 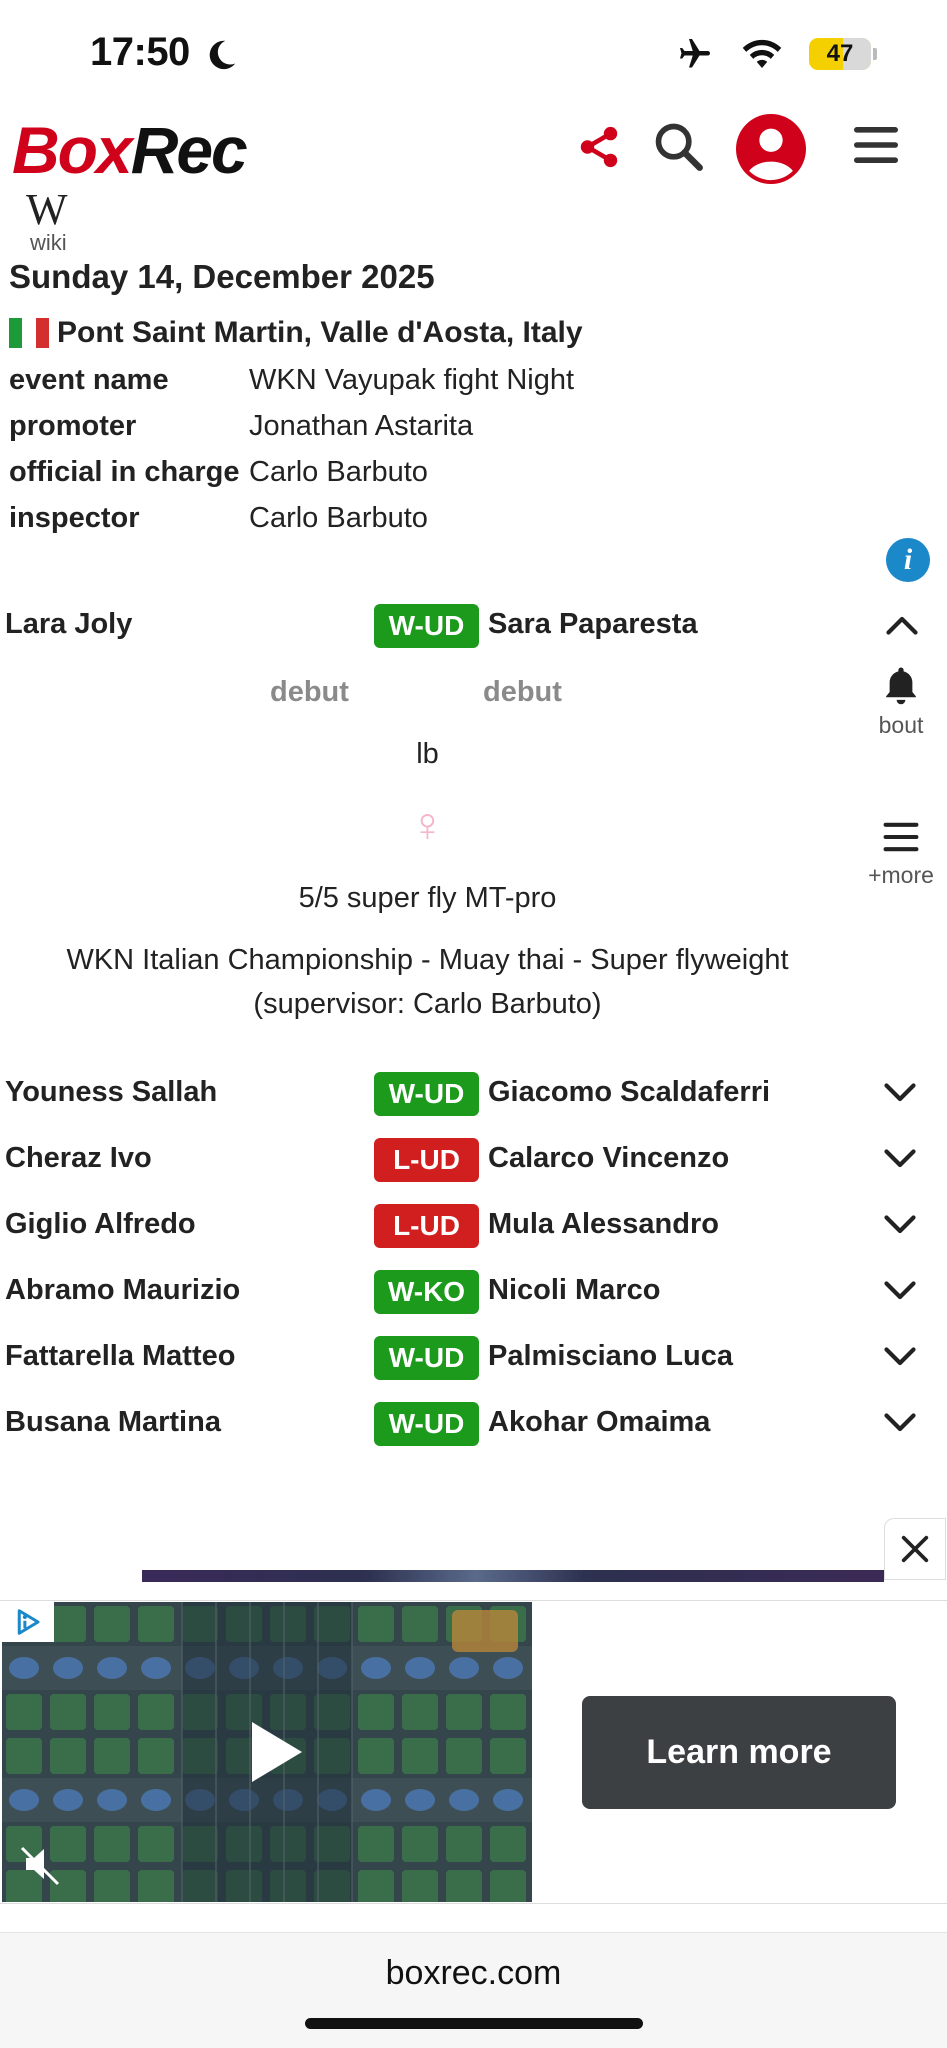 I want to click on female-gender-icon: ♀, so click(x=427, y=825).